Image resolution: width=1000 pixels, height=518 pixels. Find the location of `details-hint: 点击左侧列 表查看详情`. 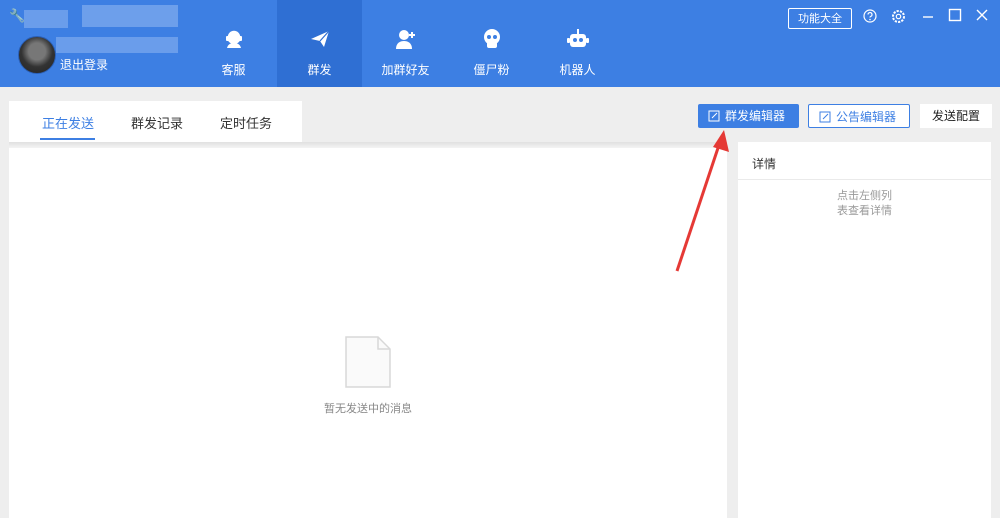

details-hint: 点击左侧列 表查看详情 is located at coordinates (864, 203).